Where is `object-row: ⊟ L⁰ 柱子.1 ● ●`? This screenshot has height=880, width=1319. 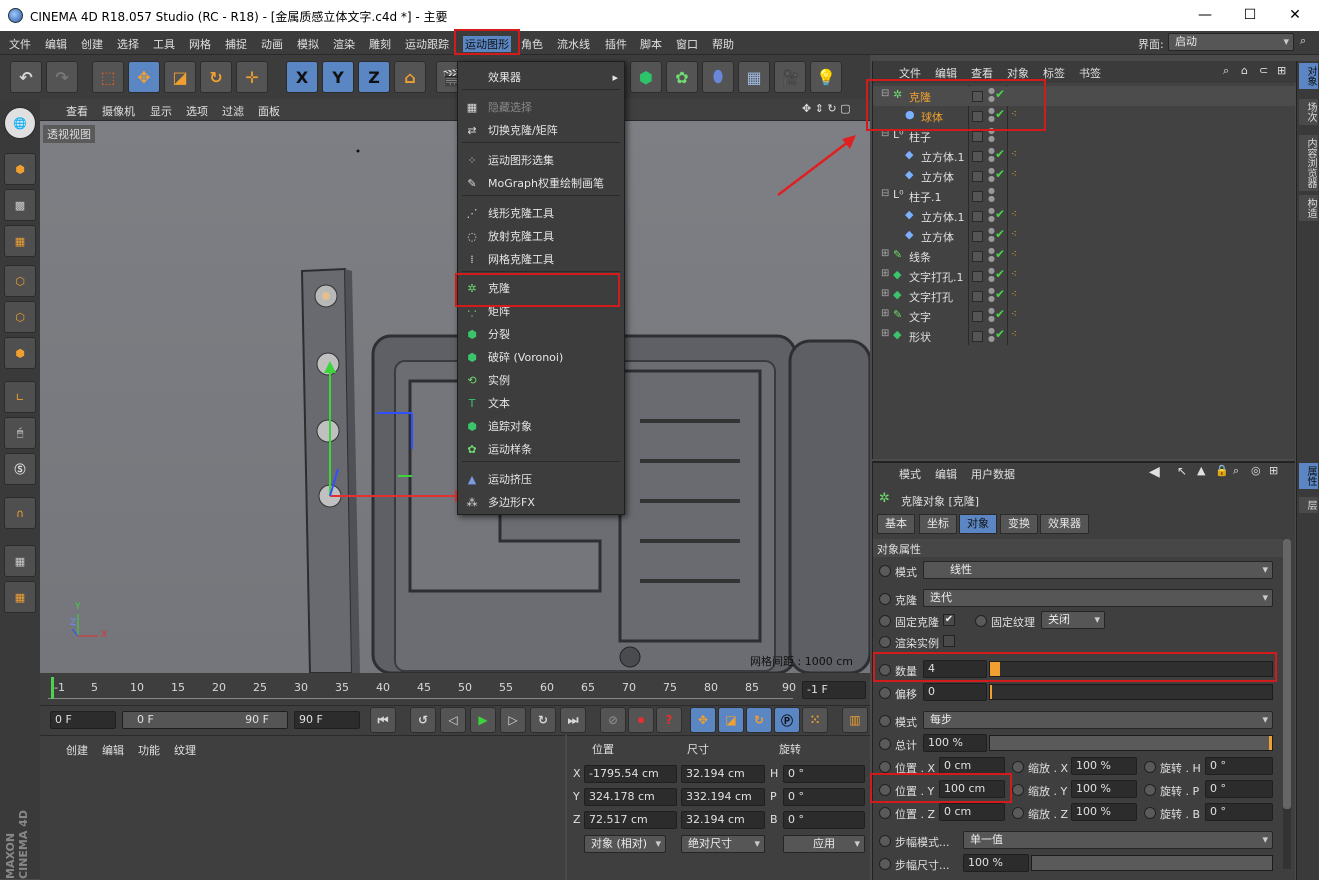 object-row: ⊟ L⁰ 柱子.1 ● ● is located at coordinates (1084, 196).